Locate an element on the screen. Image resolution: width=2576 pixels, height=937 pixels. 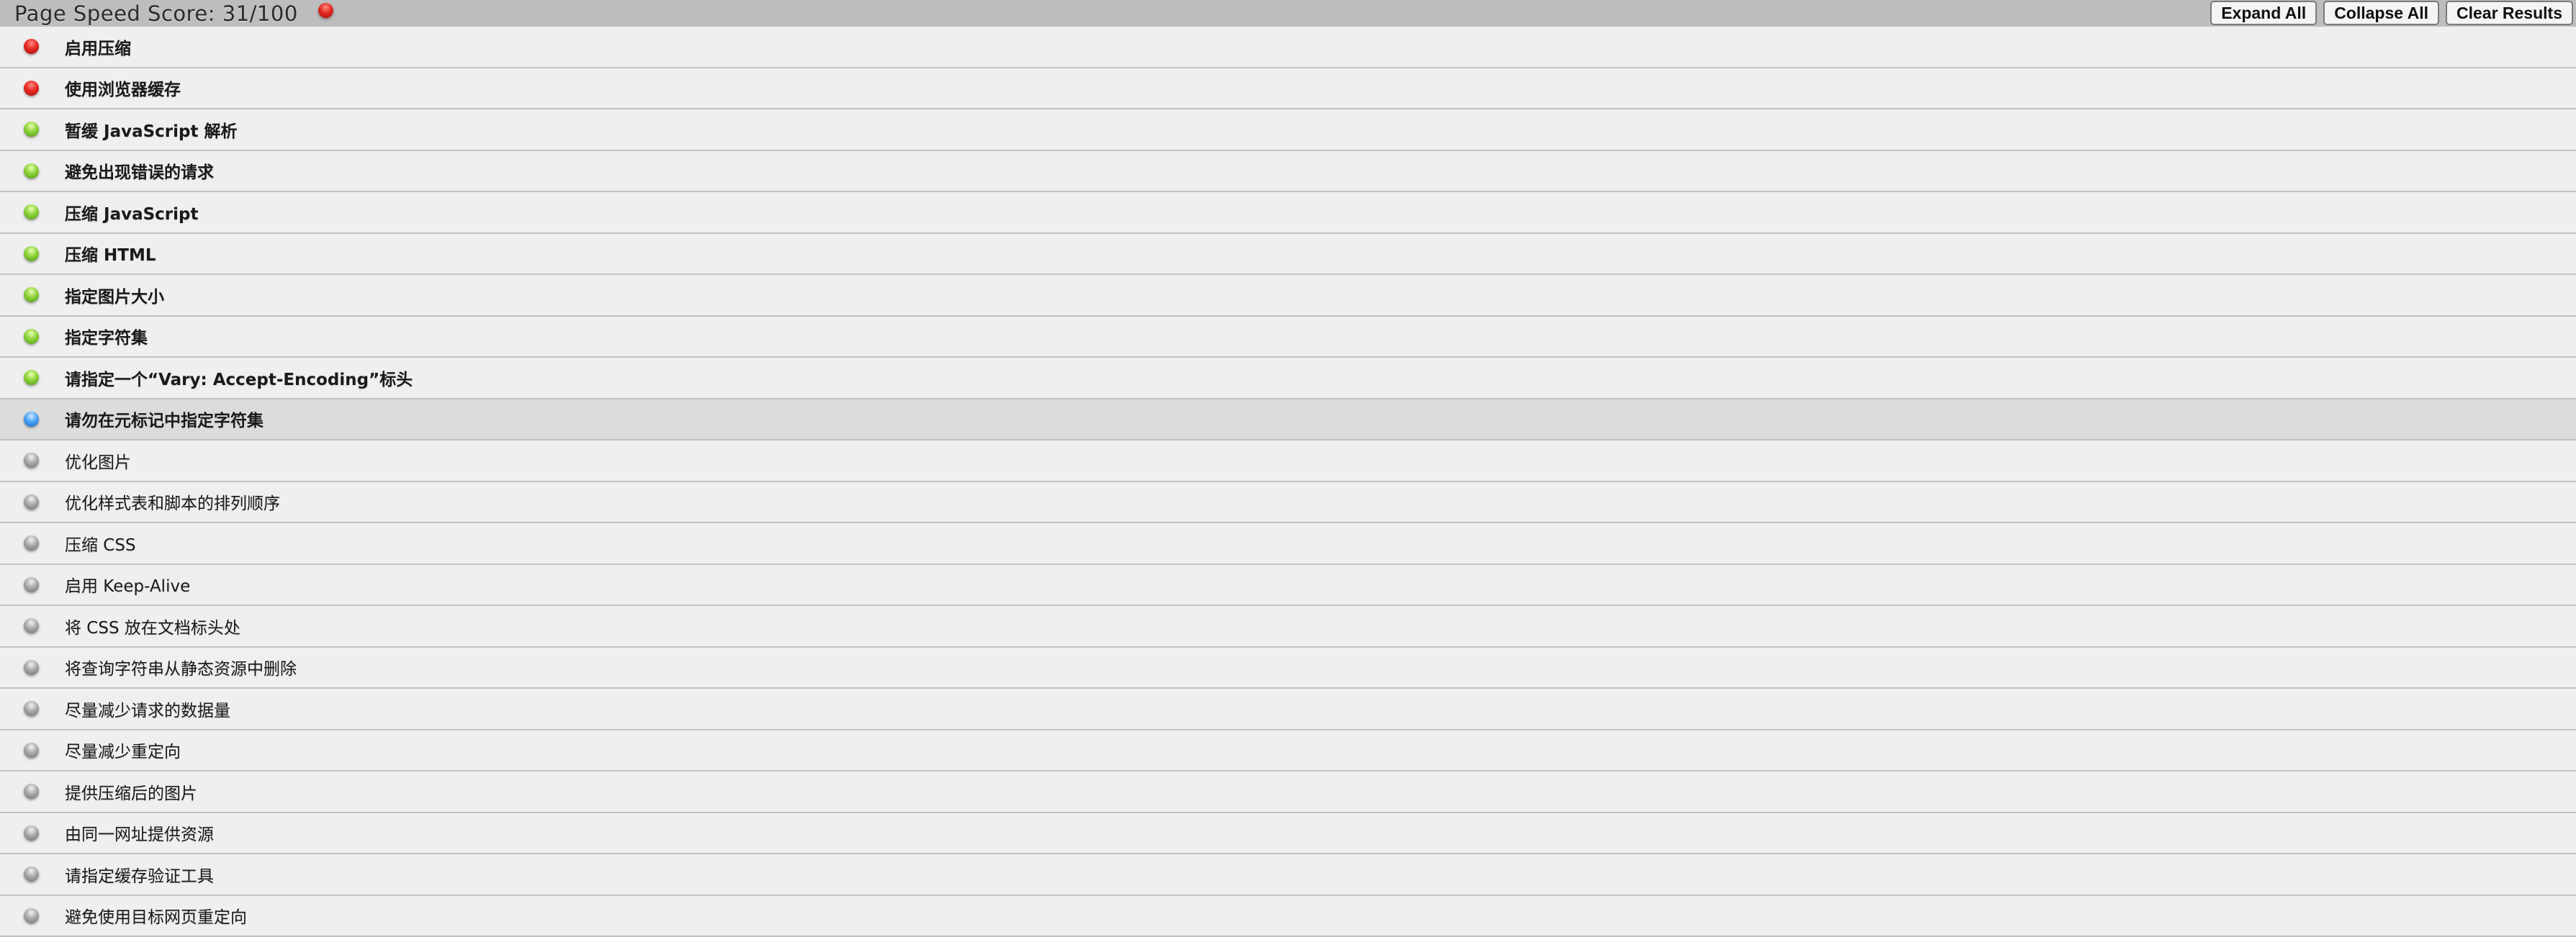
rule-row: 请指定缓存验证工具 is located at coordinates (1288, 875).